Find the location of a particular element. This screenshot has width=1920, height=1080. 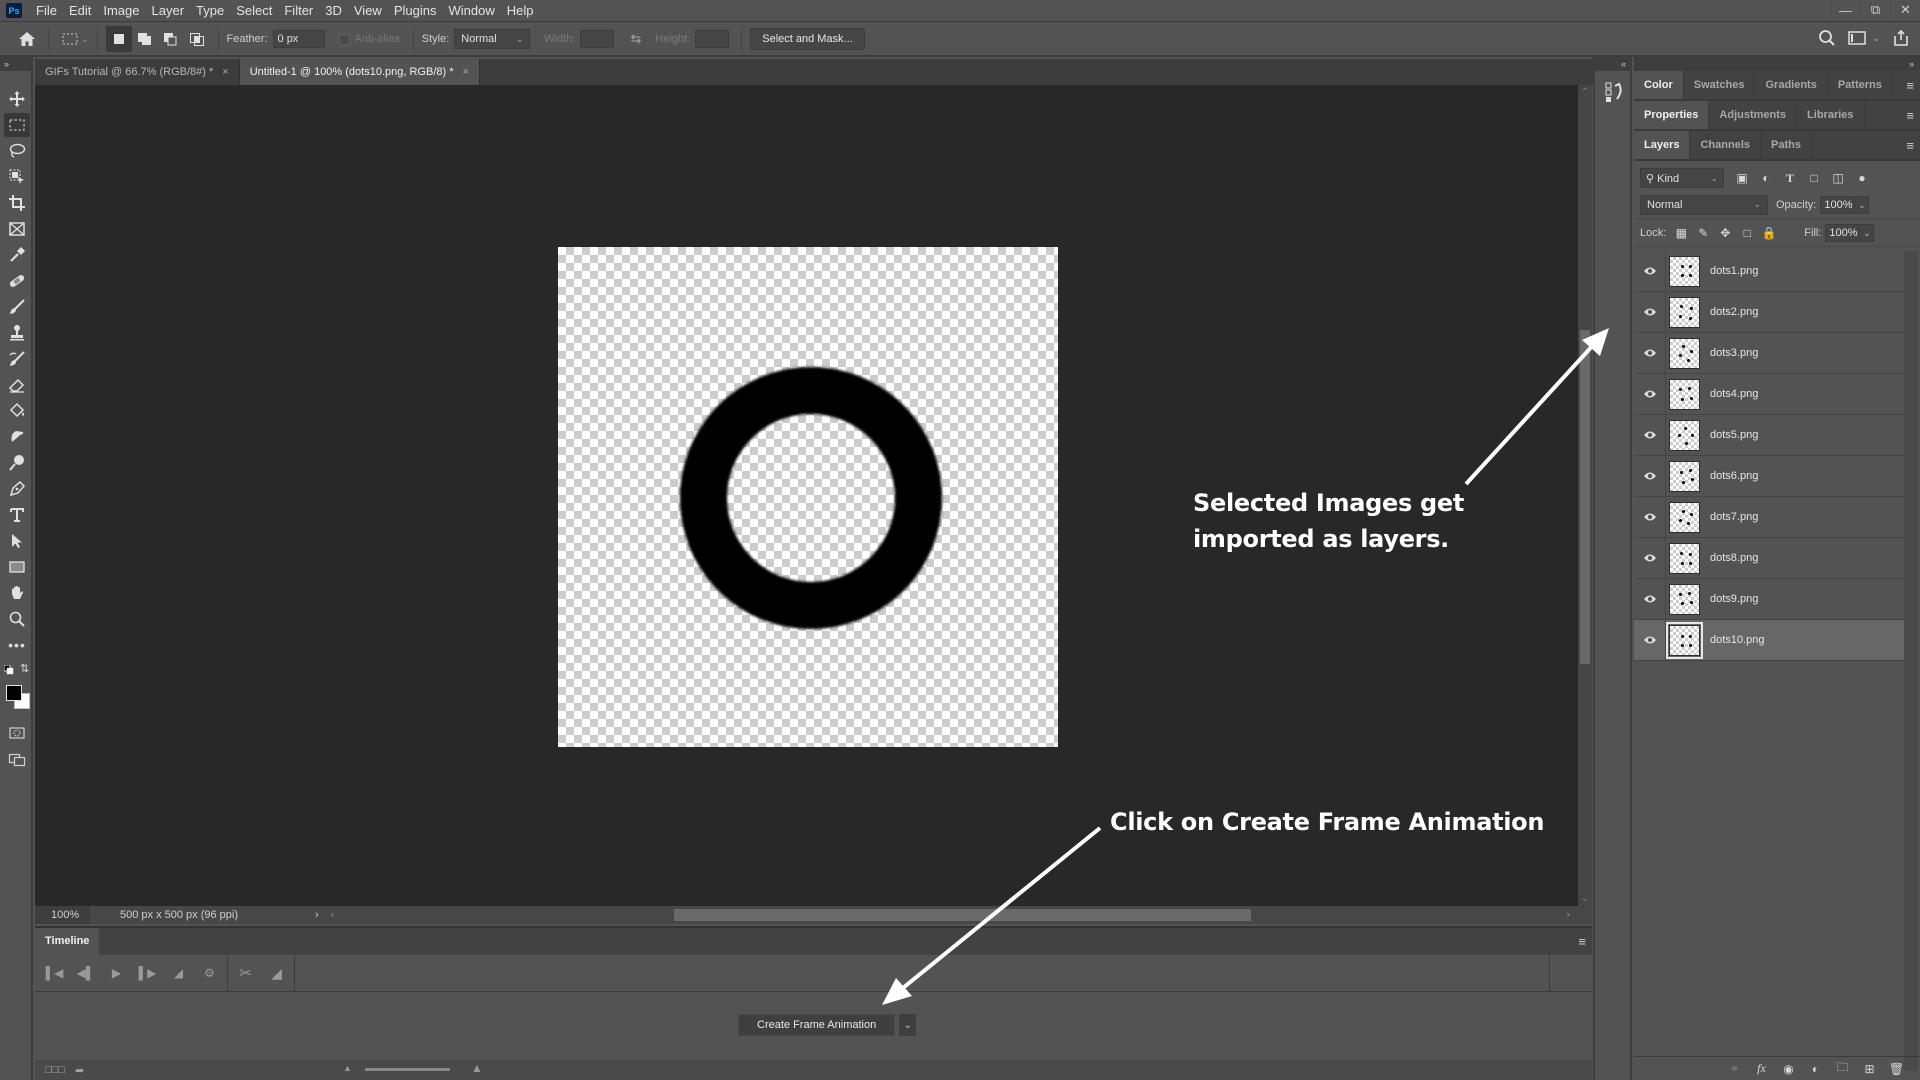

lock-artboard-icon: □ is located at coordinates (1747, 233).